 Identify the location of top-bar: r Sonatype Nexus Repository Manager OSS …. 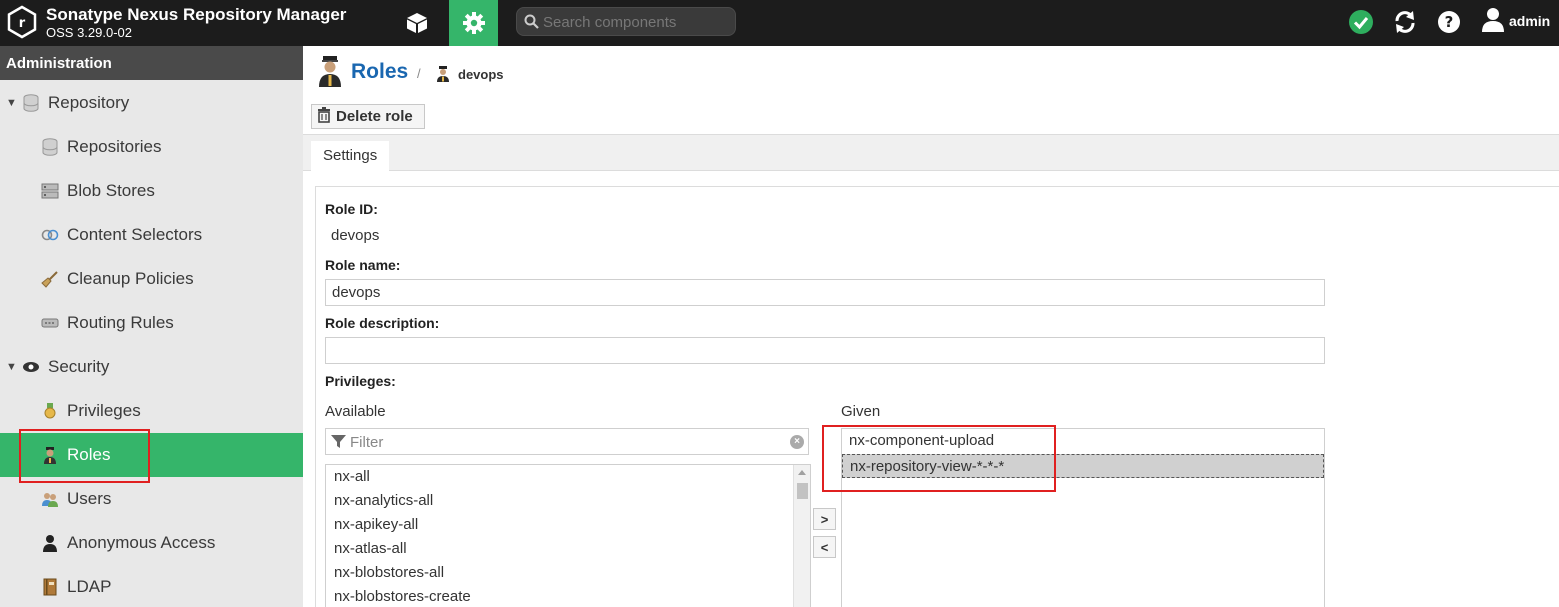
(779, 23).